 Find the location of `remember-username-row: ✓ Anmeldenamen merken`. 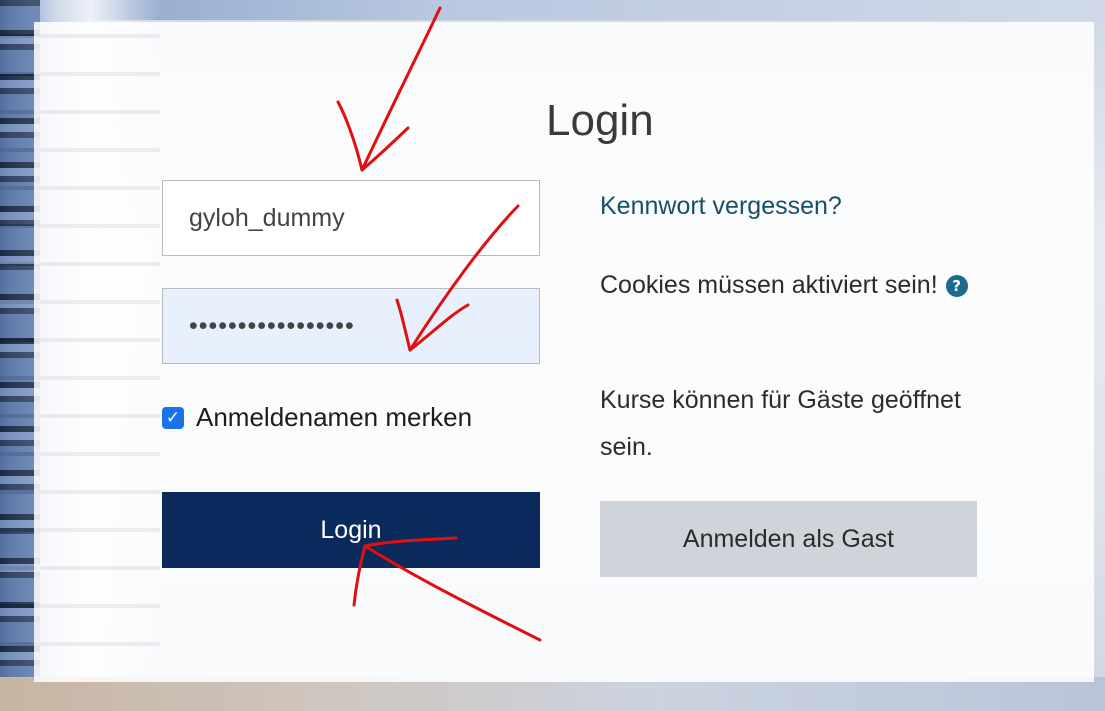

remember-username-row: ✓ Anmeldenamen merken is located at coordinates (317, 417).